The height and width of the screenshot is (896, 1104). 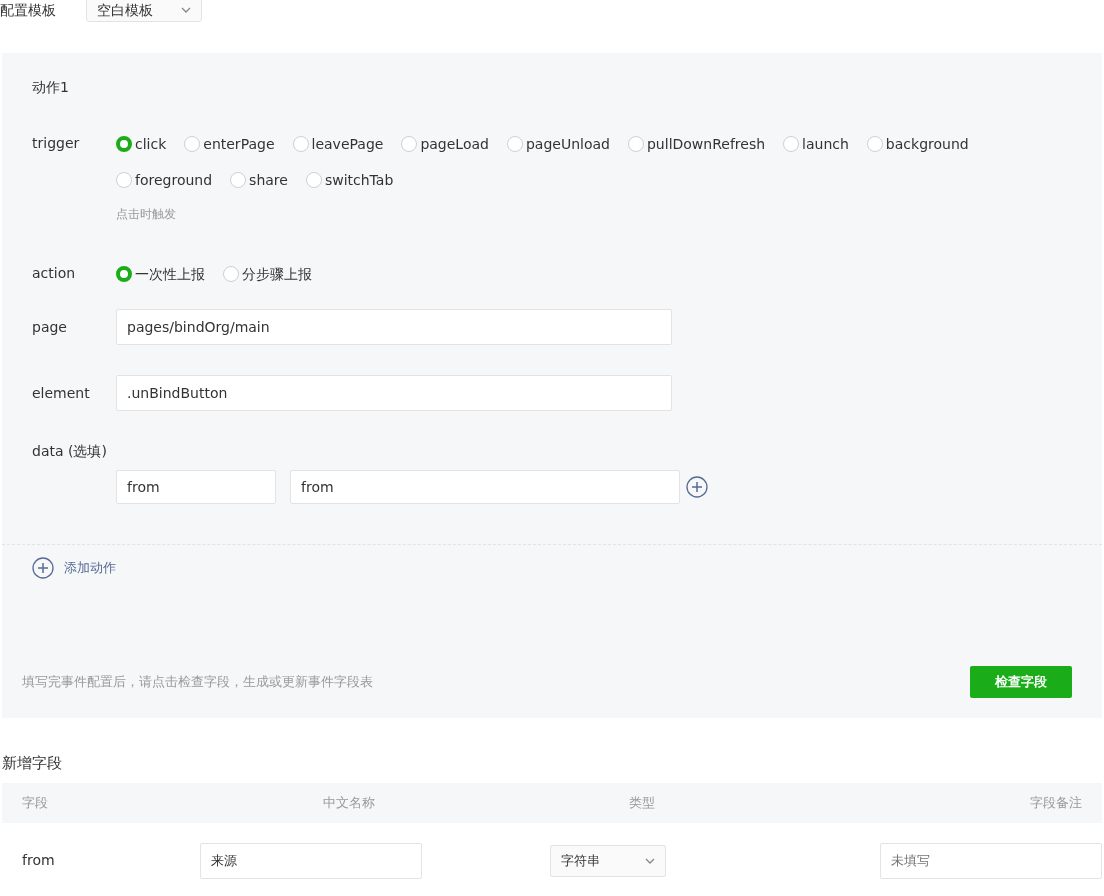 I want to click on radio-option: 分步骤上报, so click(x=267, y=274).